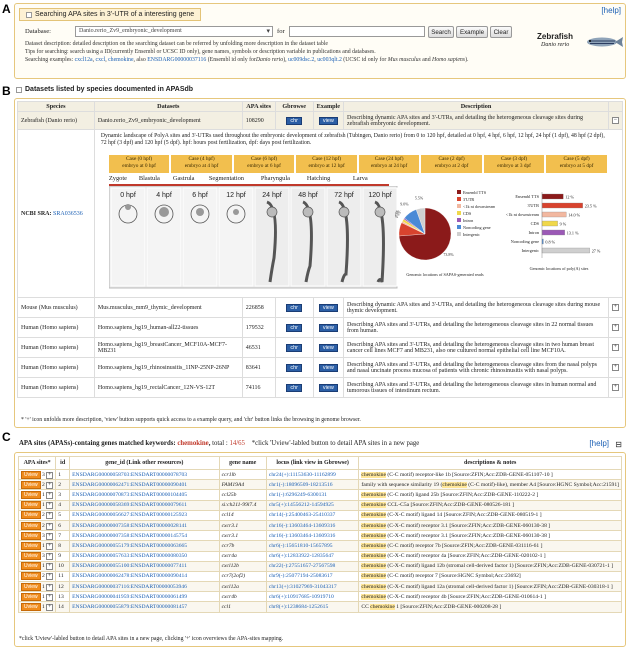 This screenshot has width=630, height=649. I want to click on gene-id-link: ENSDARG00000055879:ENSDART00000081457, so click(129, 607).